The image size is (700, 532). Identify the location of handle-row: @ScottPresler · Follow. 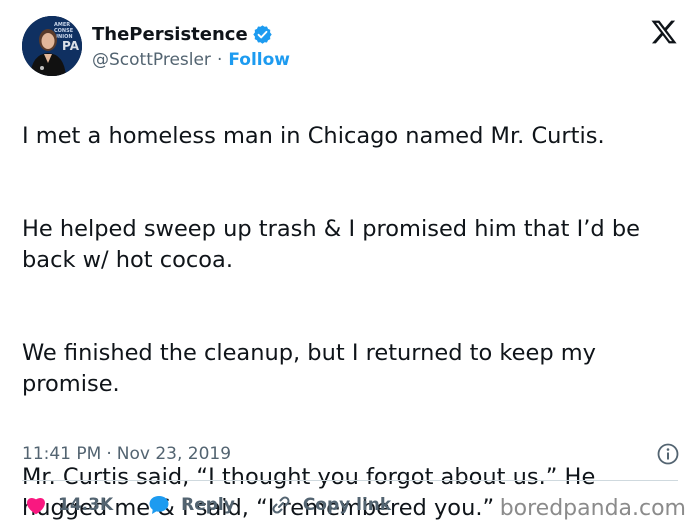
(191, 60).